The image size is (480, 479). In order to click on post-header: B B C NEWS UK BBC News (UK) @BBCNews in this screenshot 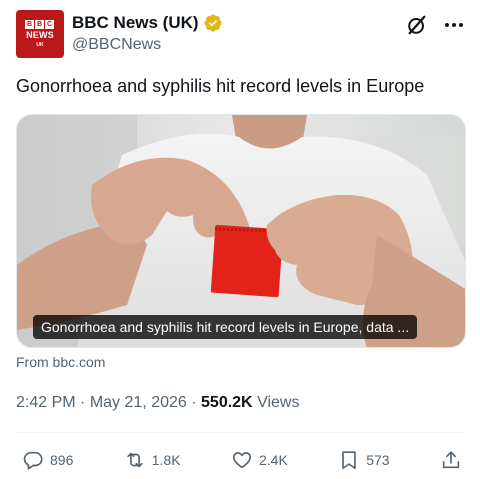, I will do `click(240, 34)`.